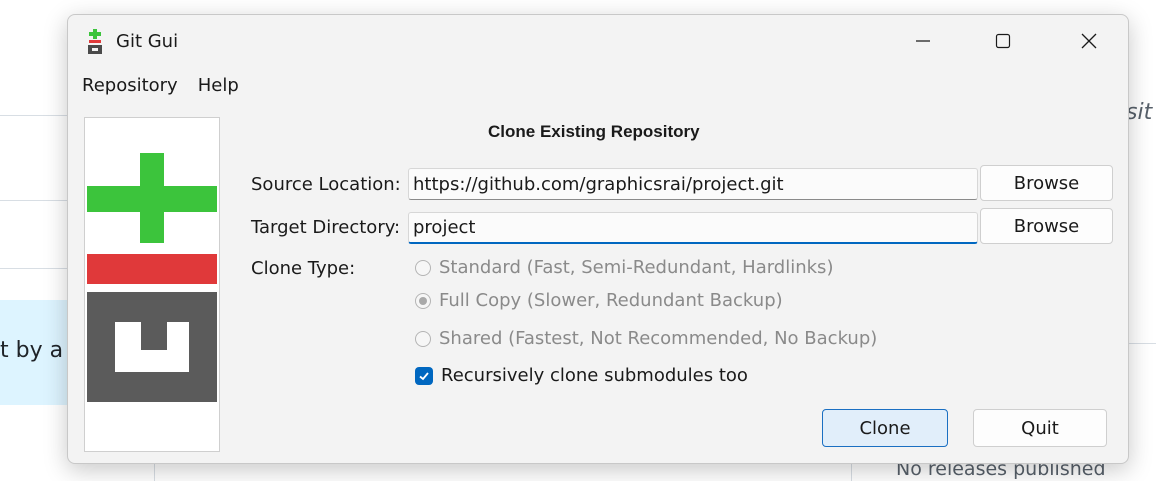  I want to click on git-logo-panel, so click(152, 284).